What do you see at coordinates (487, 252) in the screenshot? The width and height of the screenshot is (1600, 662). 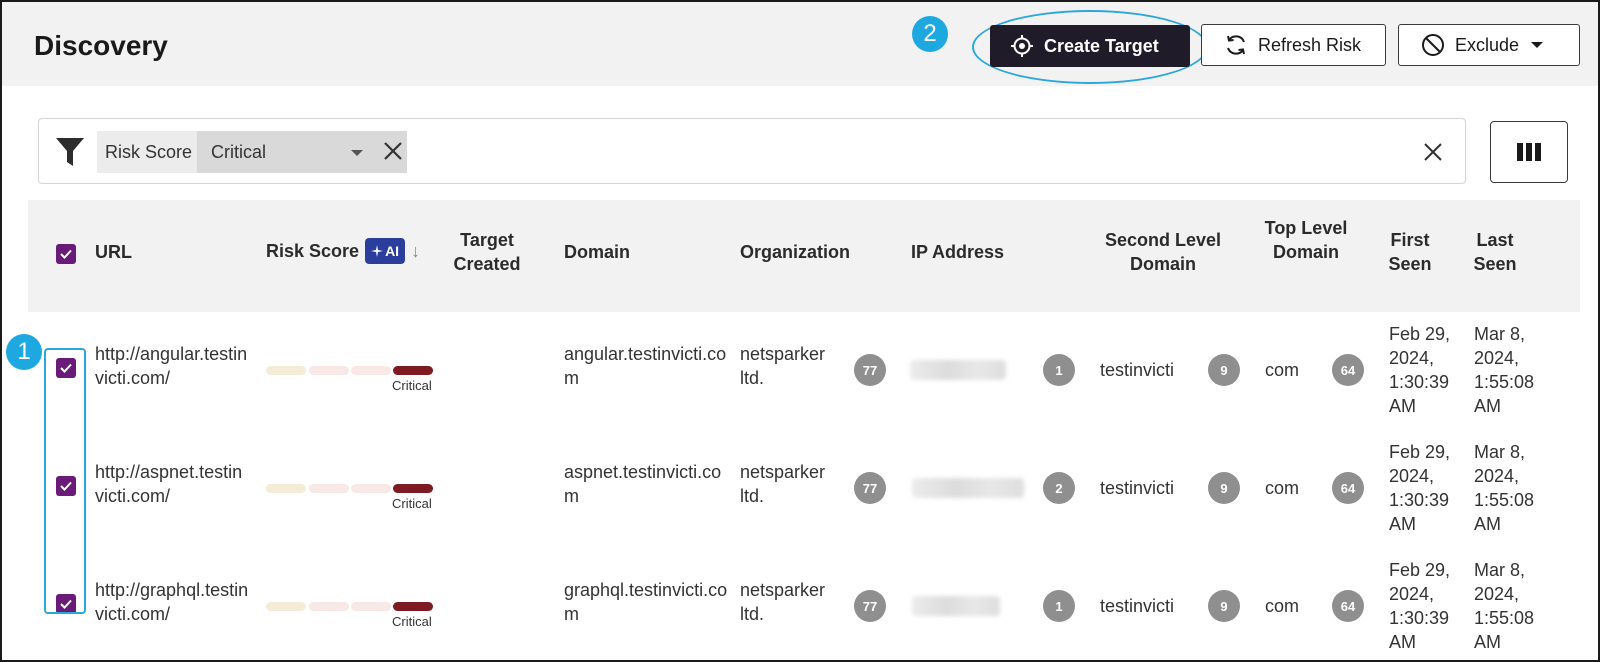 I see `column-header-target-created: Target Created` at bounding box center [487, 252].